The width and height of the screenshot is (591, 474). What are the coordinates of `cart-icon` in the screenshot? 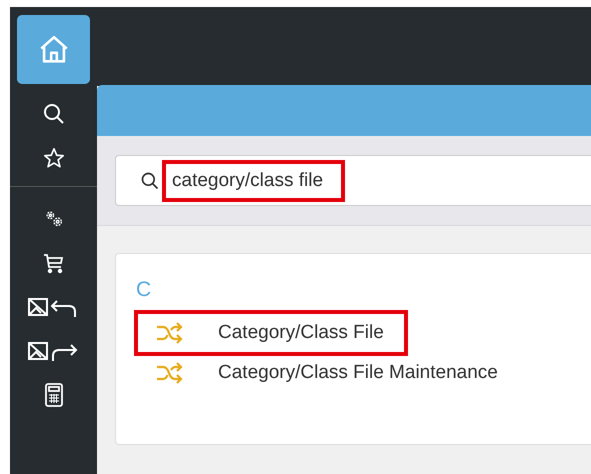 It's located at (54, 263).